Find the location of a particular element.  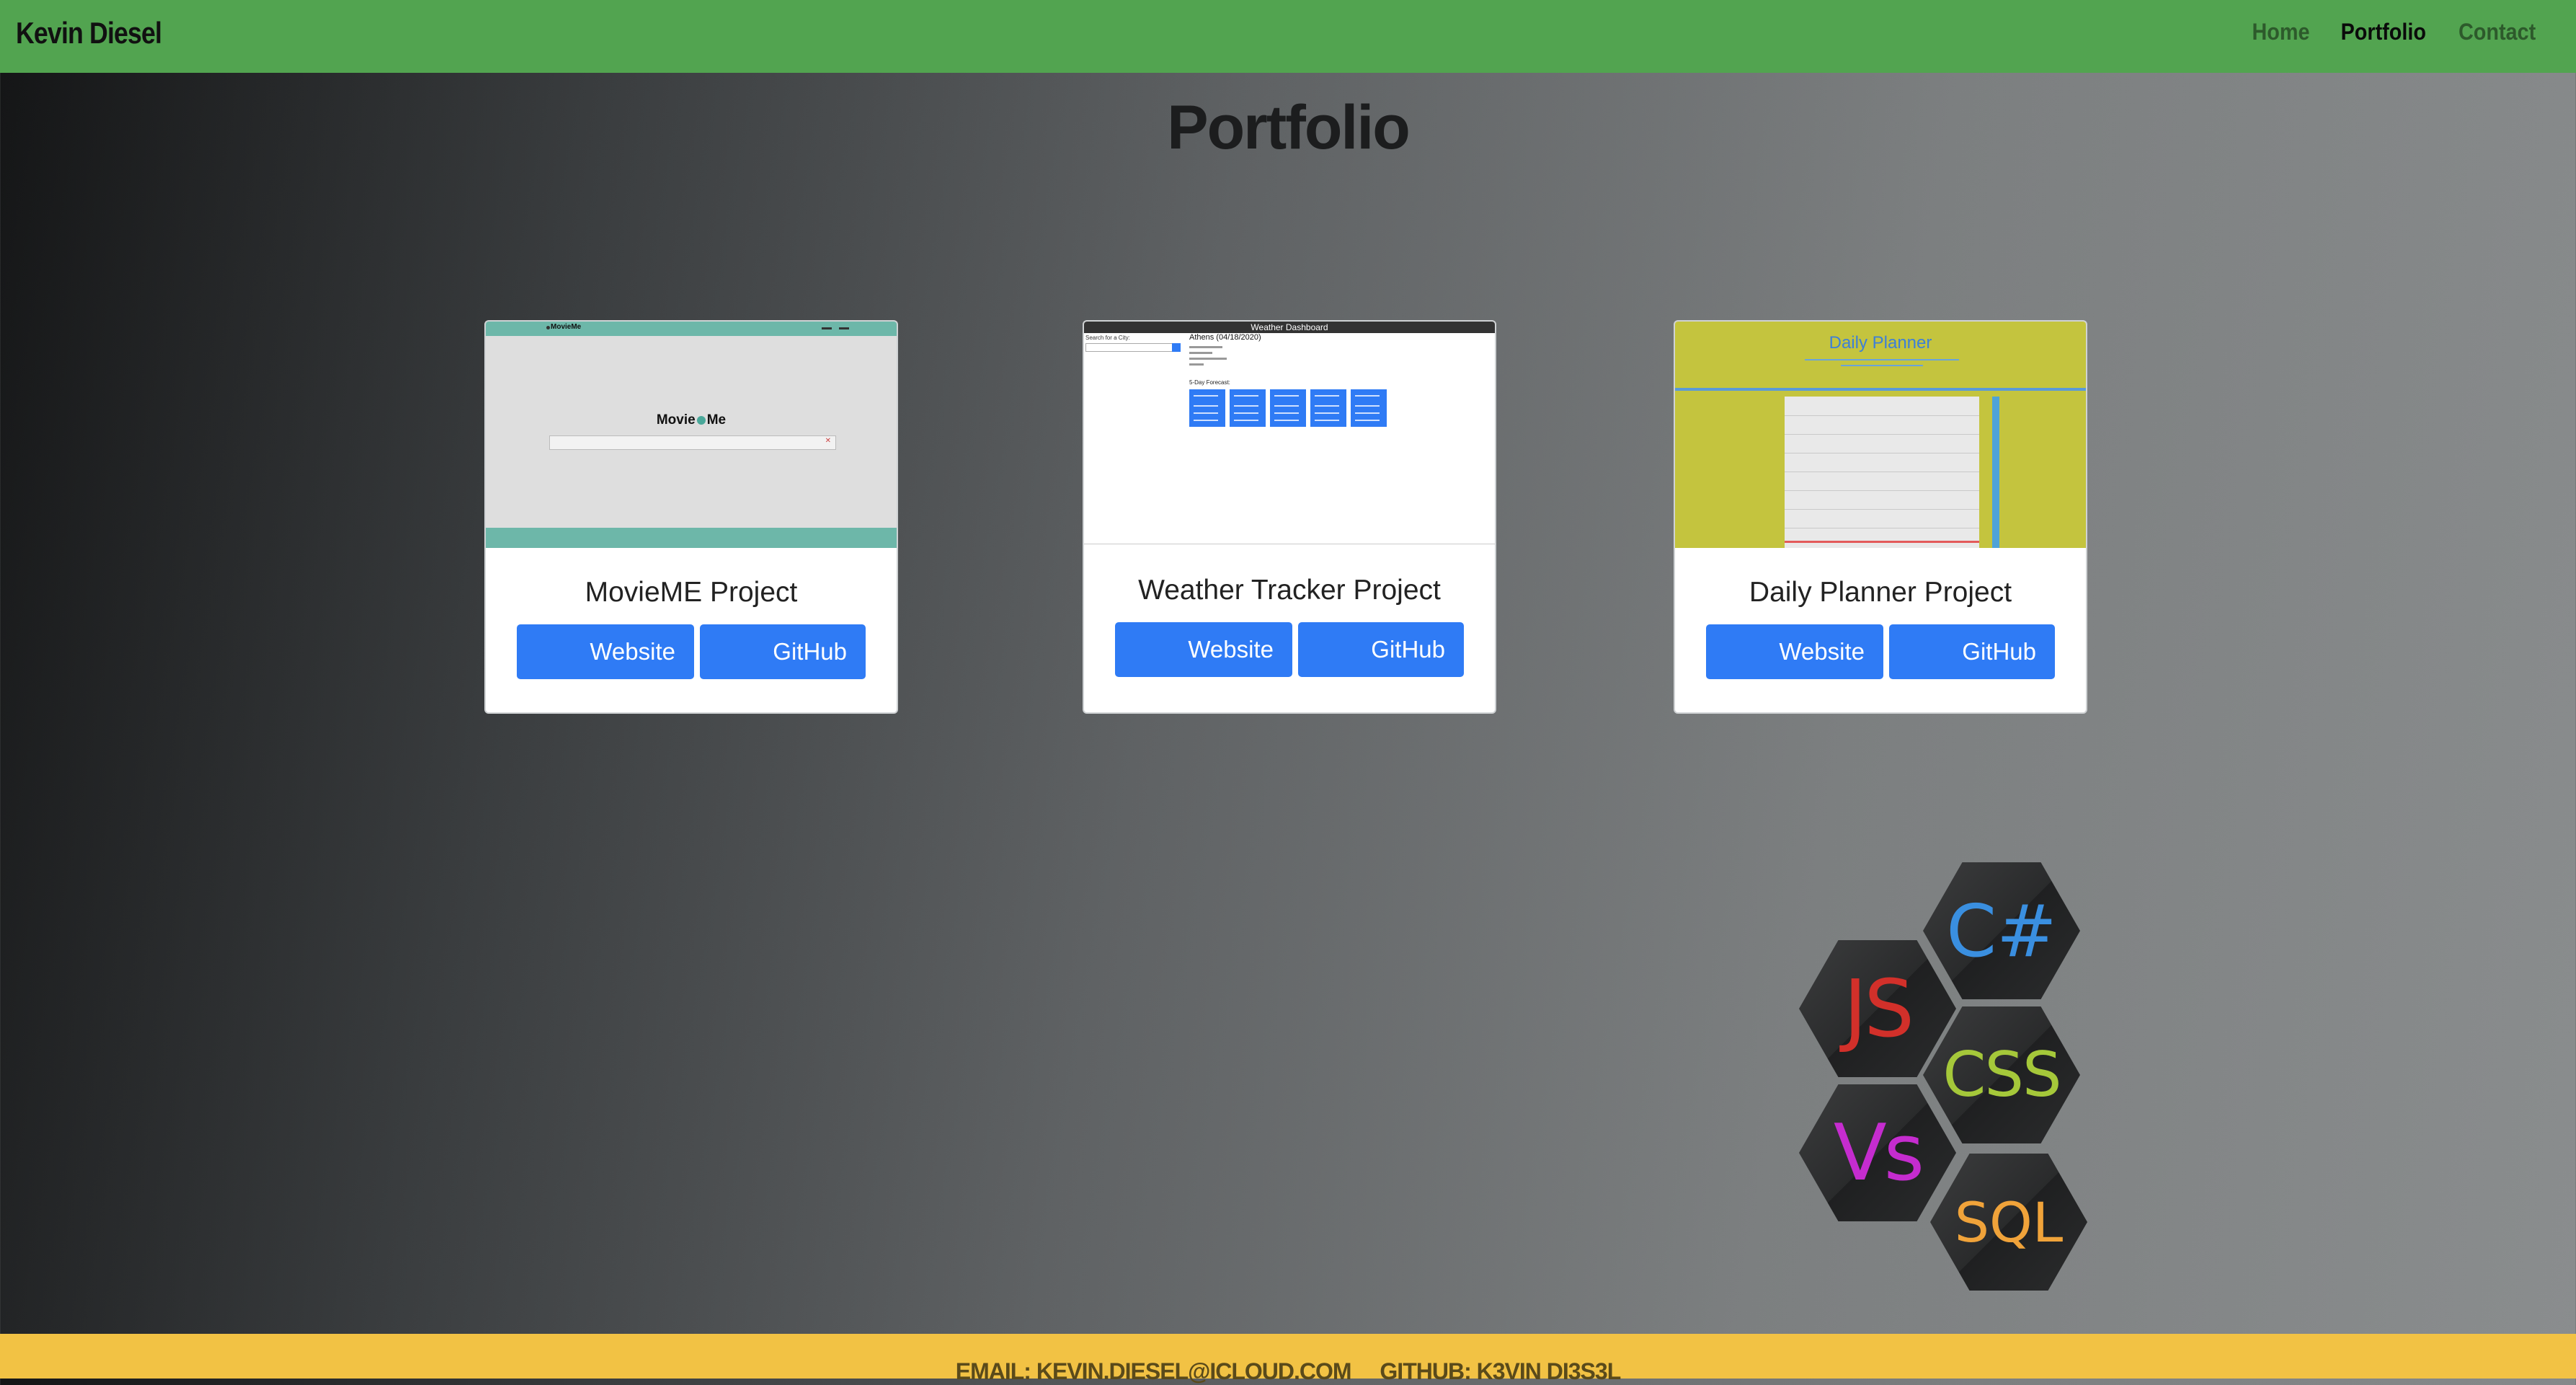

javascript-hex-icon: JS is located at coordinates (1877, 1008).